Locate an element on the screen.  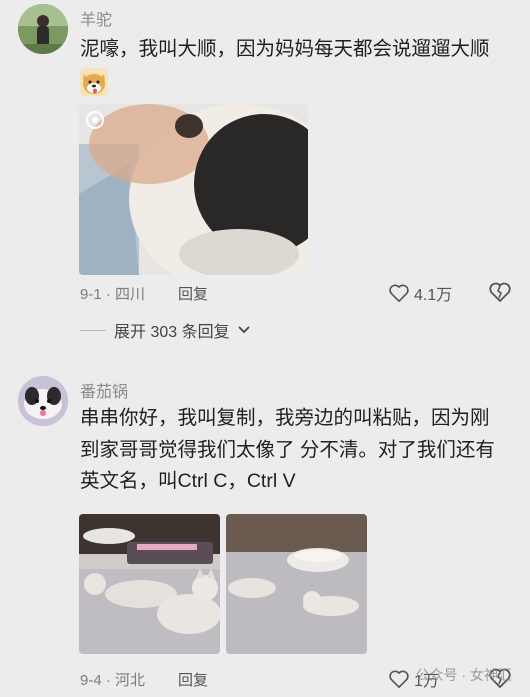
expand-replies-label: 展开 303 条回复 is located at coordinates (172, 332).